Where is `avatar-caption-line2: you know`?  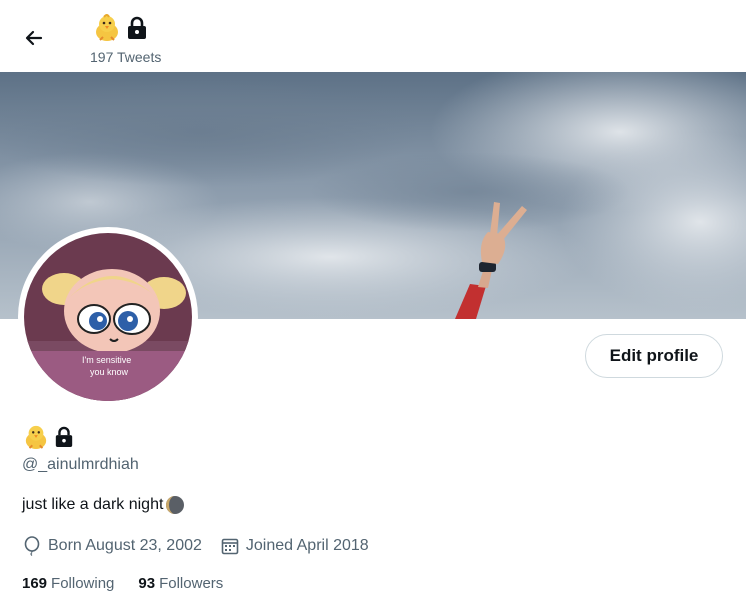
avatar-caption-line2: you know is located at coordinates (109, 372).